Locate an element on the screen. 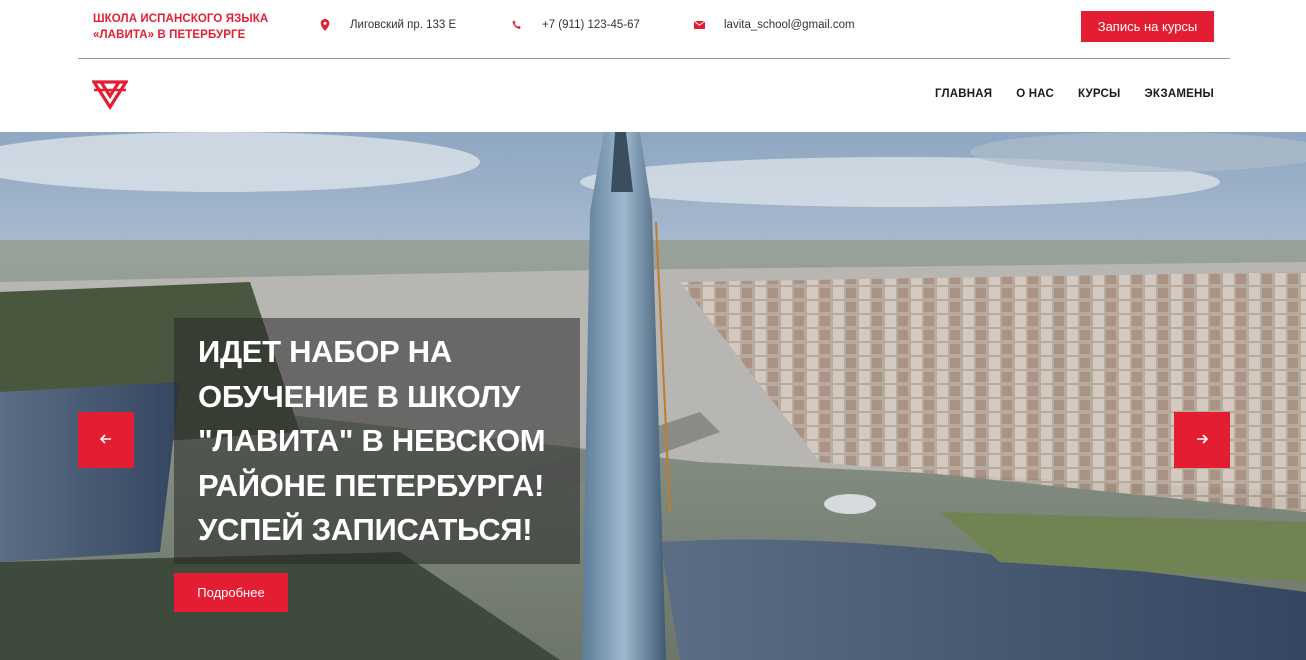 The width and height of the screenshot is (1306, 660). slider-prev-button is located at coordinates (106, 440).